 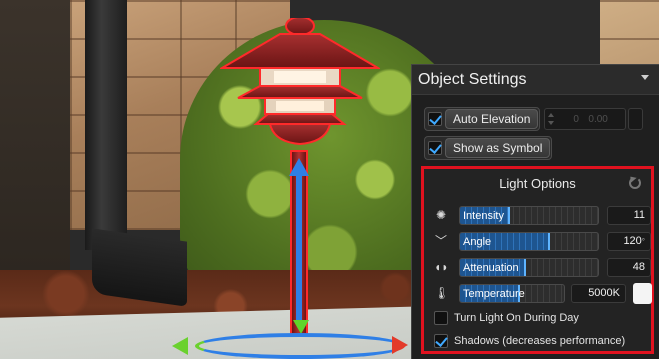 I want to click on auto-elevation-row: Auto Elevation 0 0.00, so click(x=534, y=119).